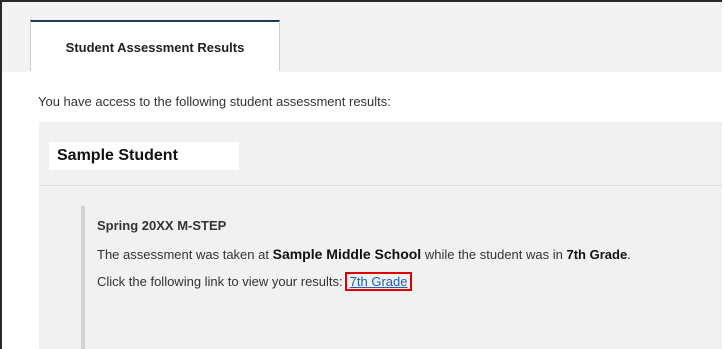  I want to click on student-name: Sample Student, so click(144, 156).